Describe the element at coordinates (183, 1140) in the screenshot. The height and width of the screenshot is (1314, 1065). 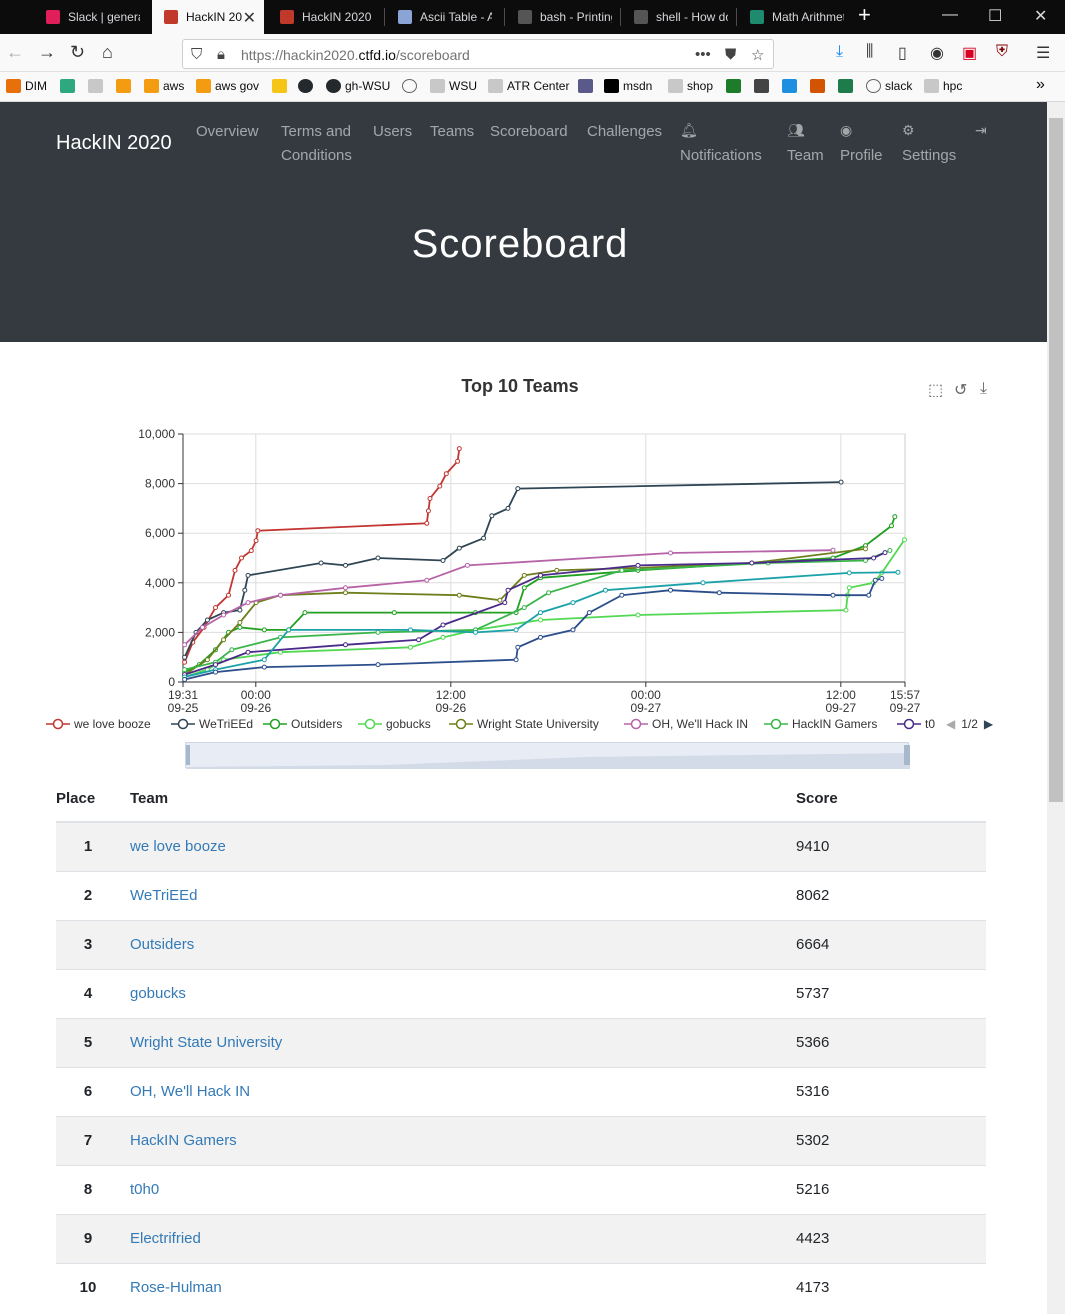
I see `team-link: HackIN Gamers` at that location.